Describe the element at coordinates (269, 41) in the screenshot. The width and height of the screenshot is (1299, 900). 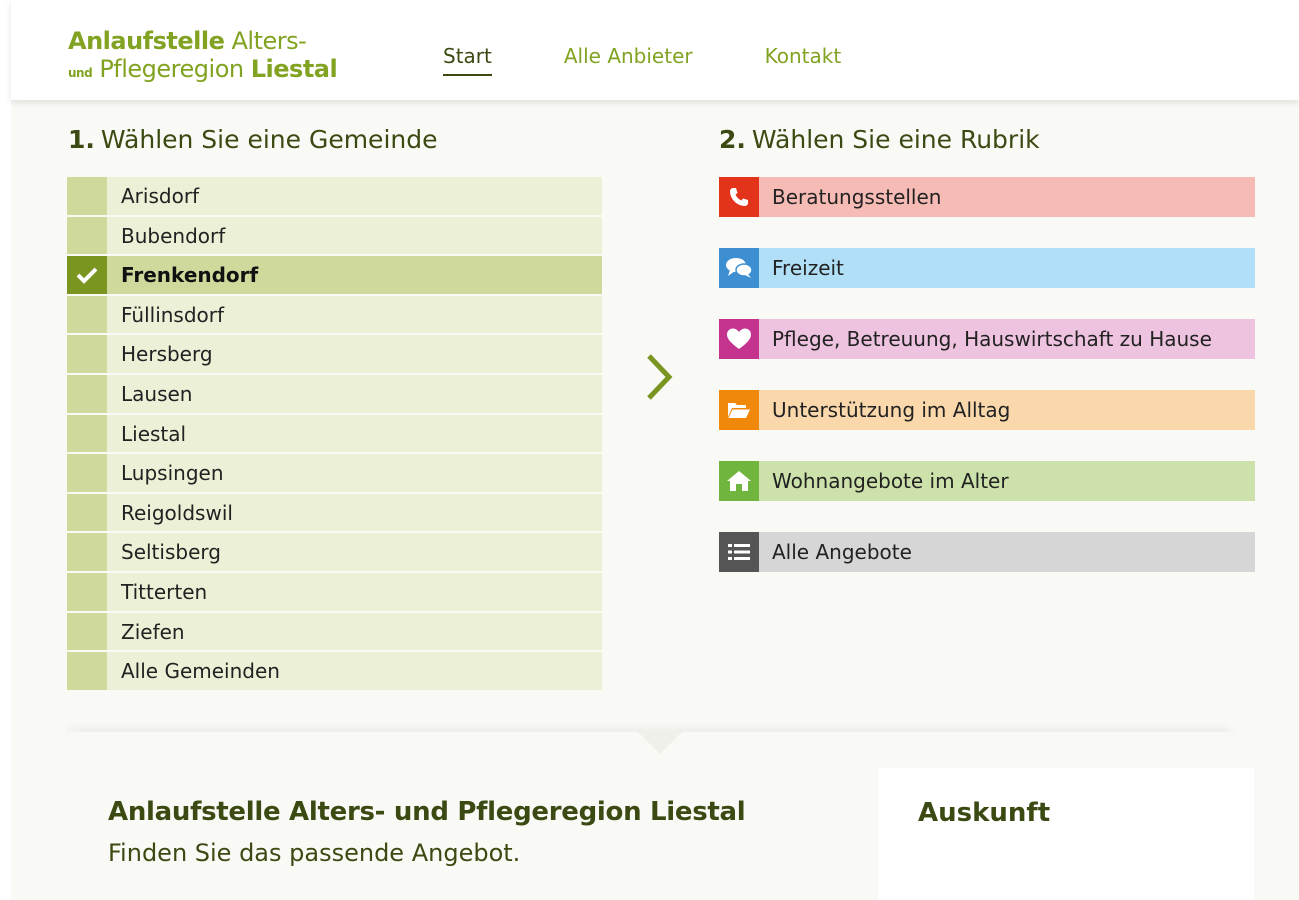
I see `logo-word-alters: Alters-` at that location.